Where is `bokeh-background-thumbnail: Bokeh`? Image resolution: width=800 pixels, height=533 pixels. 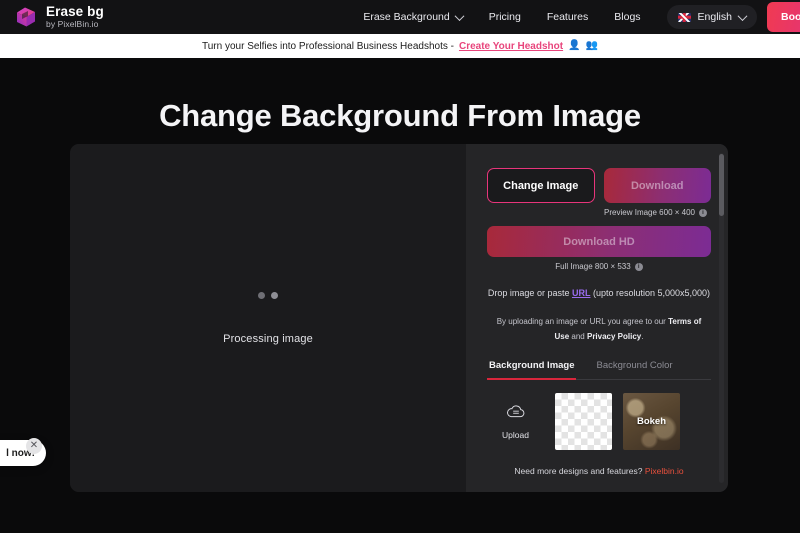
bokeh-background-thumbnail: Bokeh is located at coordinates (651, 422).